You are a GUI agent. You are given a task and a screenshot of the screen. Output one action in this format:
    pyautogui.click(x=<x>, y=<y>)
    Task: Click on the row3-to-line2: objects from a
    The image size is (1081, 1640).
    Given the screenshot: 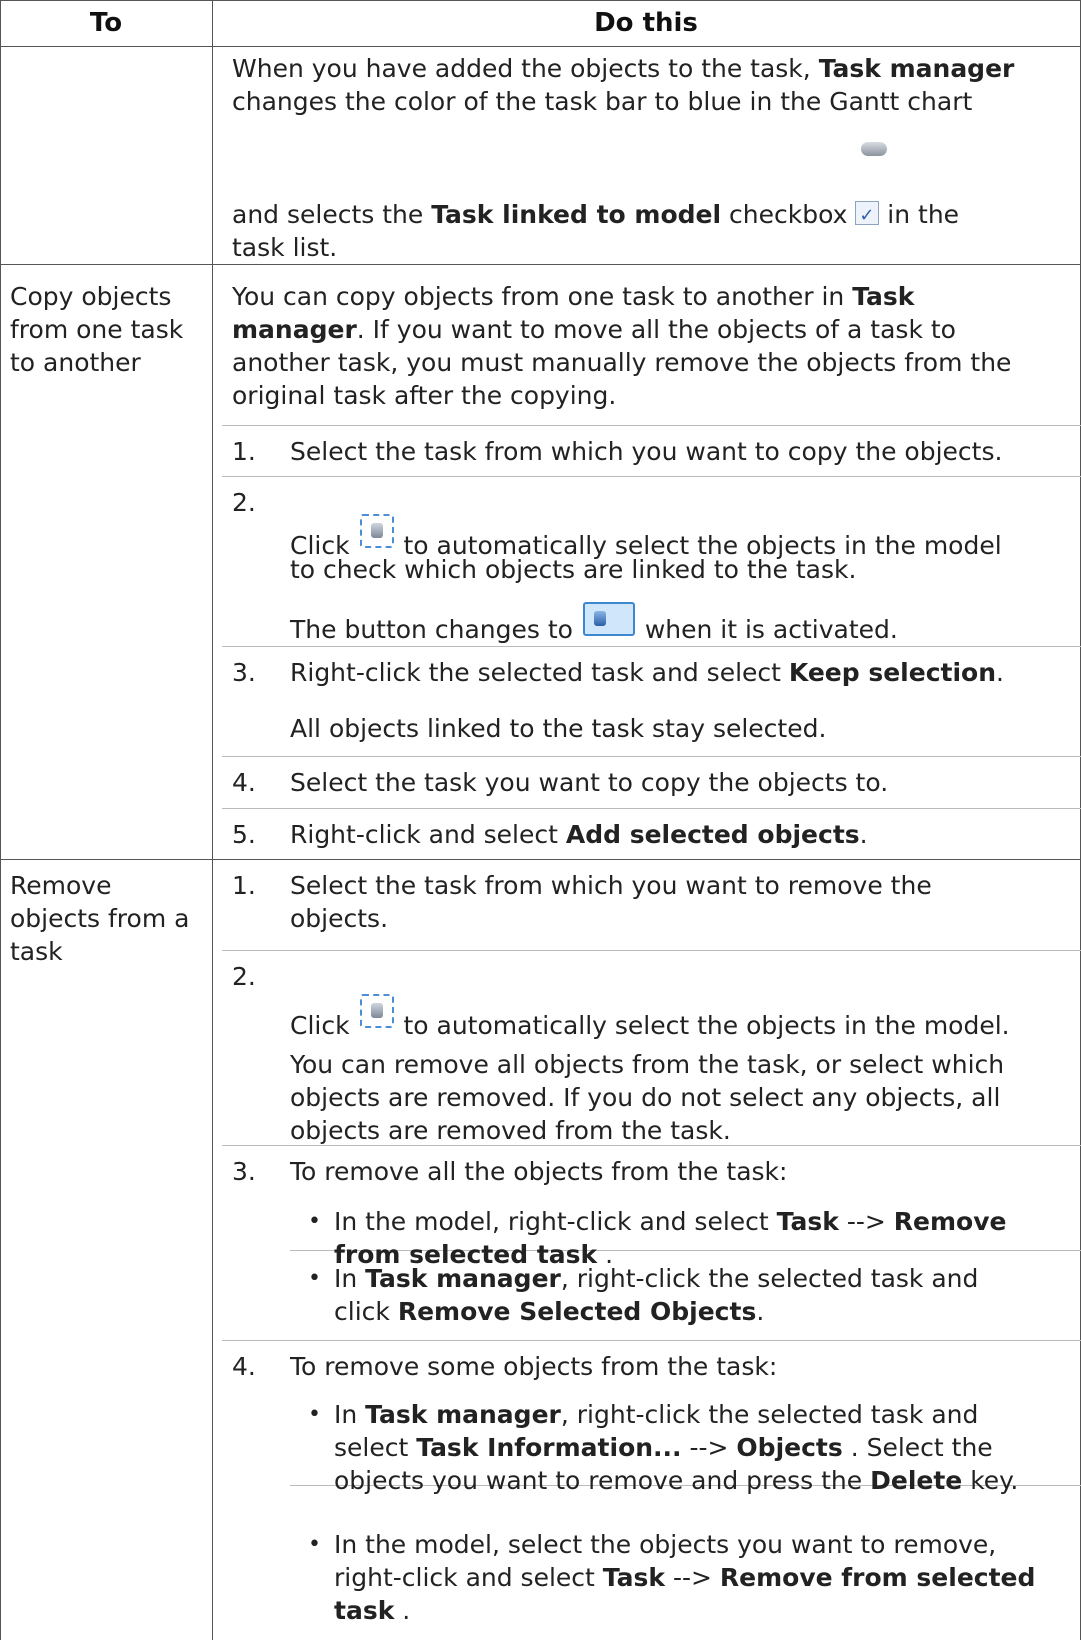 What is the action you would take?
    pyautogui.click(x=100, y=918)
    